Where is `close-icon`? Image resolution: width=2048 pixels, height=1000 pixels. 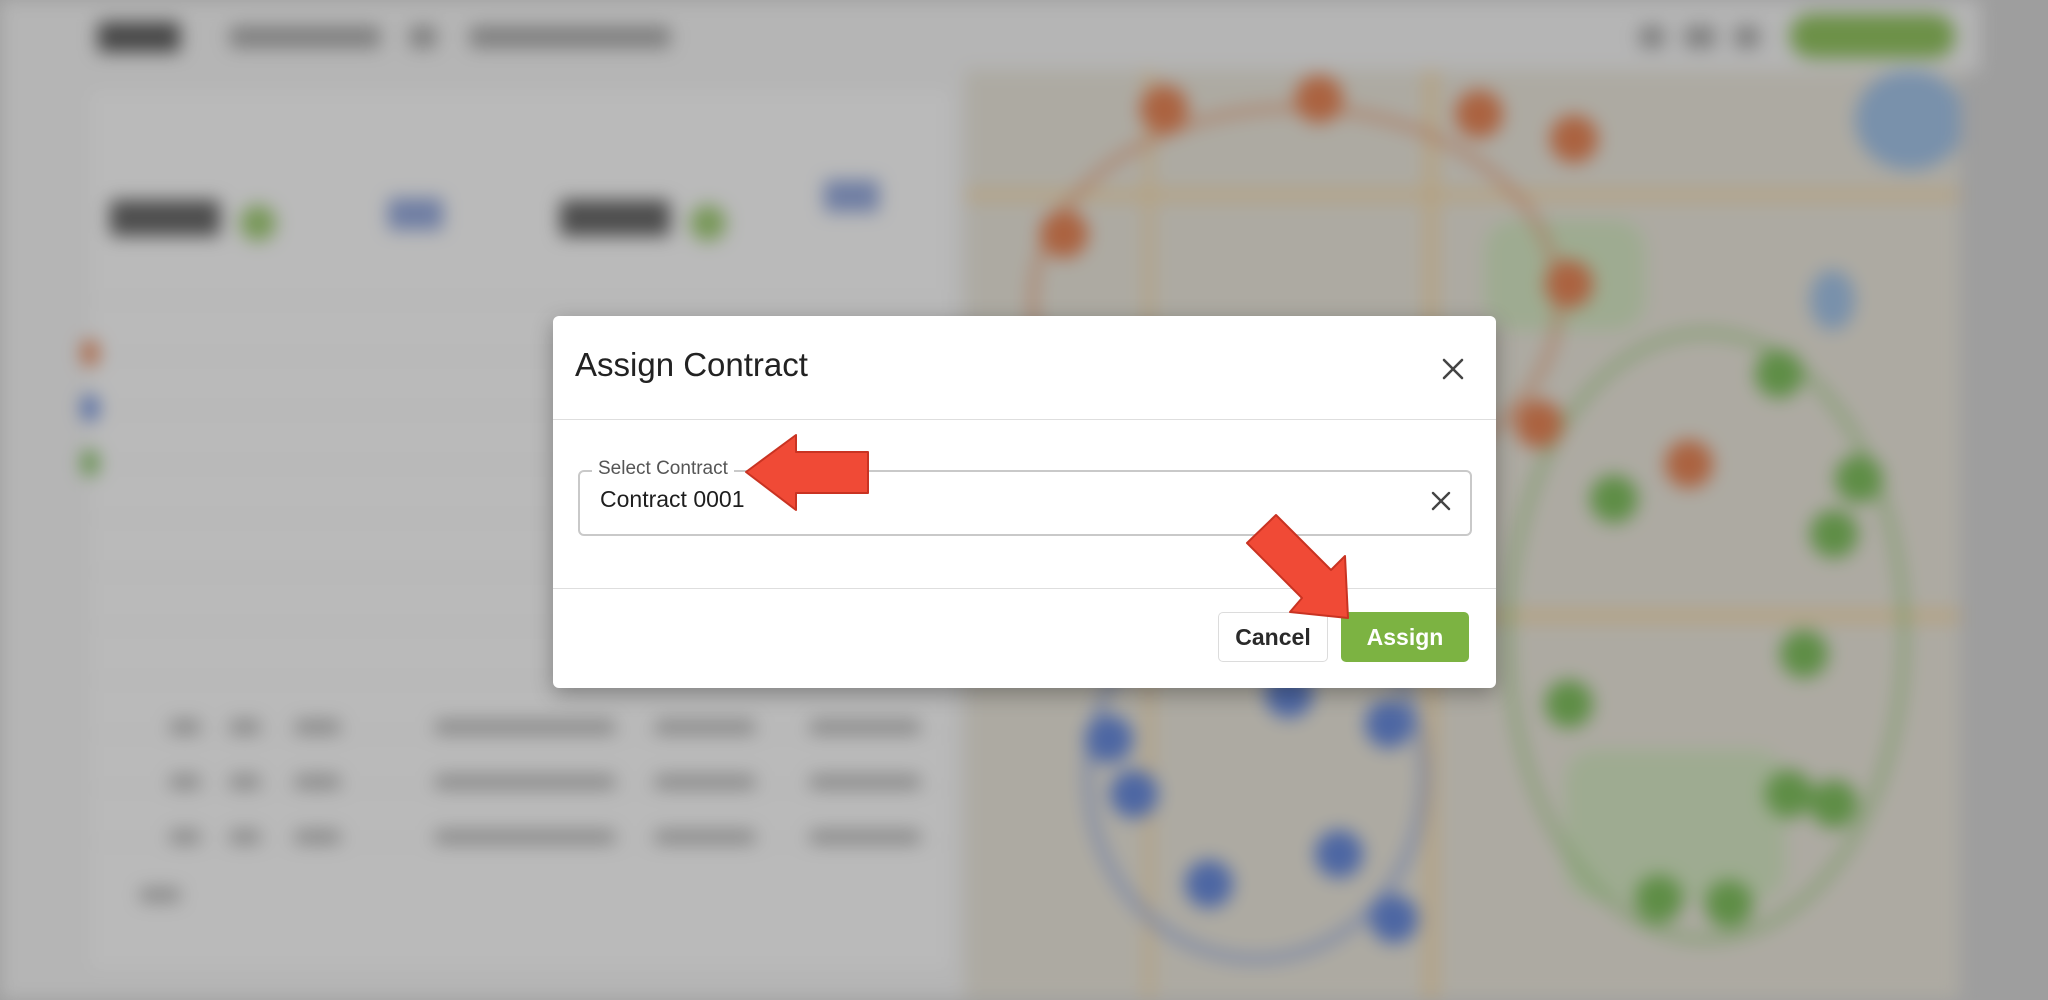 close-icon is located at coordinates (1453, 369).